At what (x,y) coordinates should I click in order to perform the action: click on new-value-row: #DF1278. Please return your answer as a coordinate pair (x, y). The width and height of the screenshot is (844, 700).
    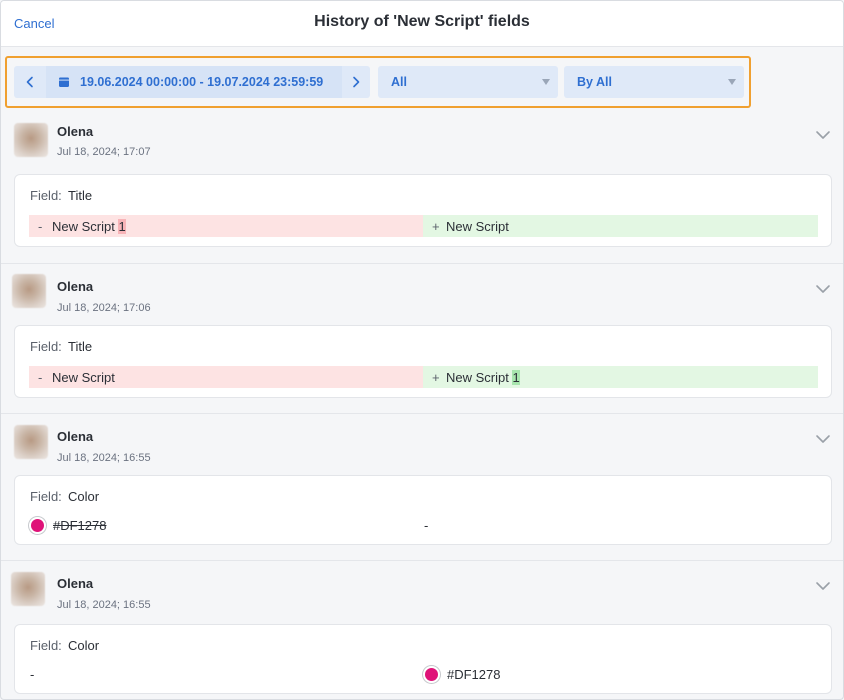
    Looking at the image, I should click on (461, 674).